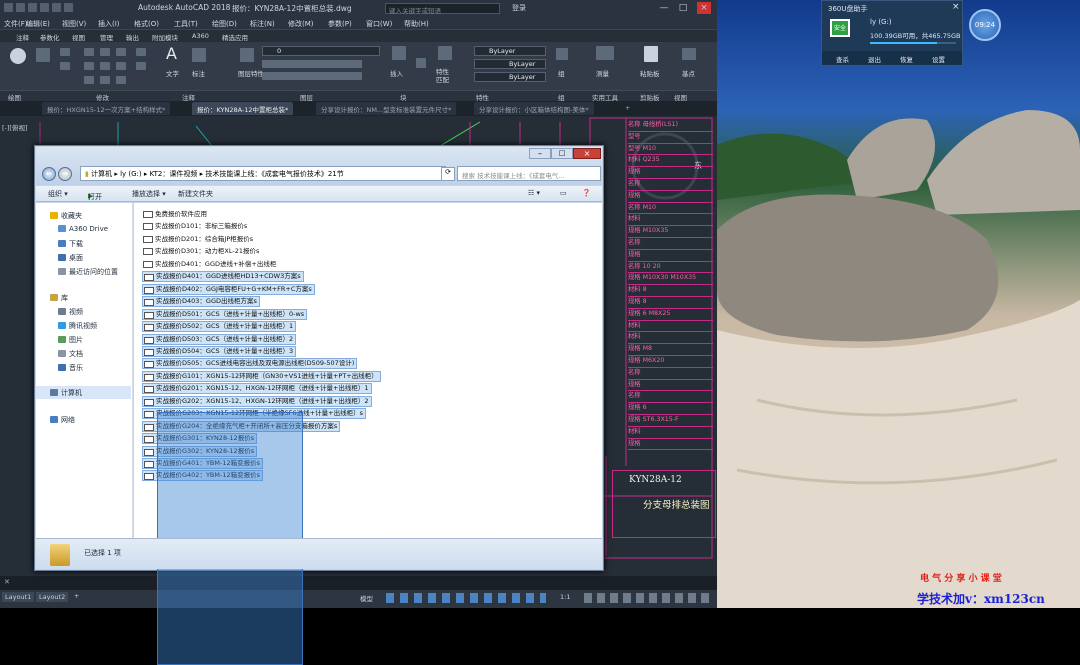  Describe the element at coordinates (210, 264) in the screenshot. I see `file-row: 实战报价D401：GGD进线+补偿+出线柜` at that location.